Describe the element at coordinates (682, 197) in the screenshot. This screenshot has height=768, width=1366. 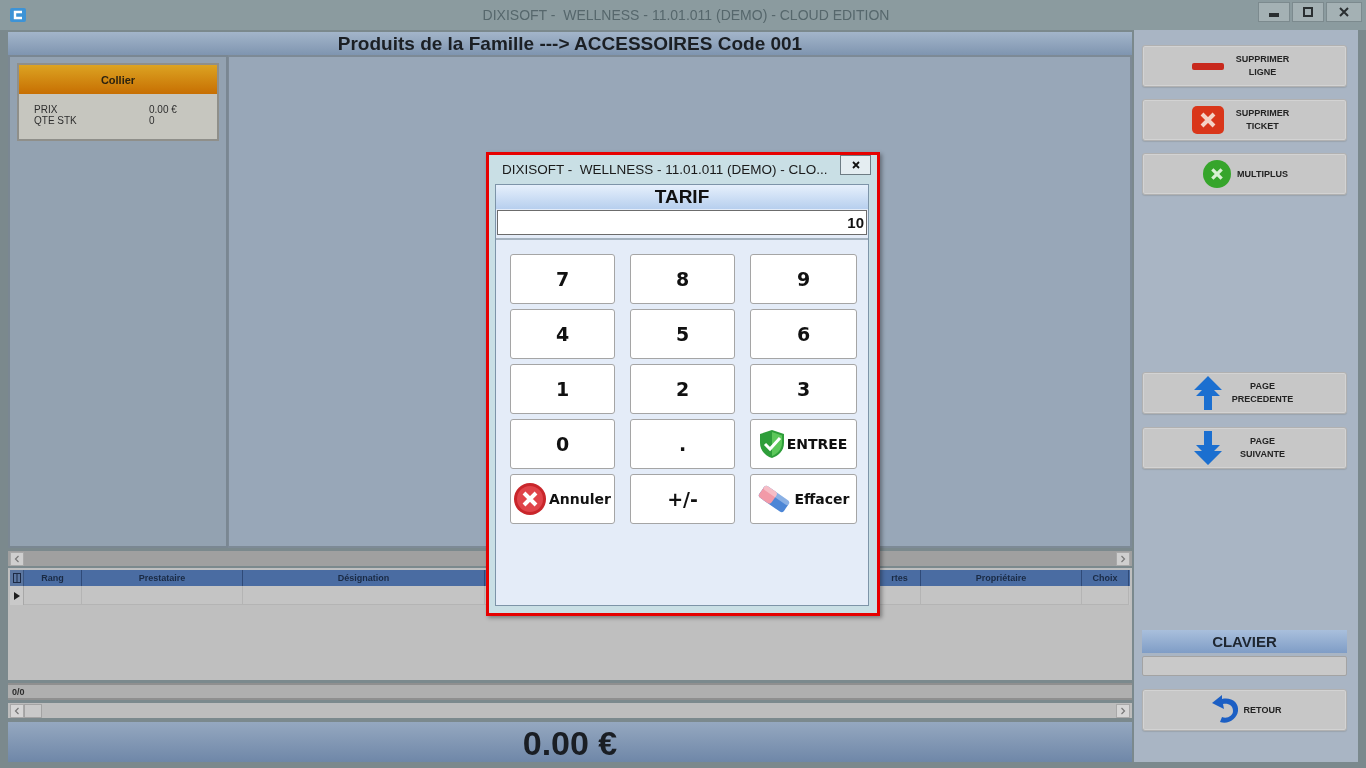
I see `field-label: TARIF` at that location.